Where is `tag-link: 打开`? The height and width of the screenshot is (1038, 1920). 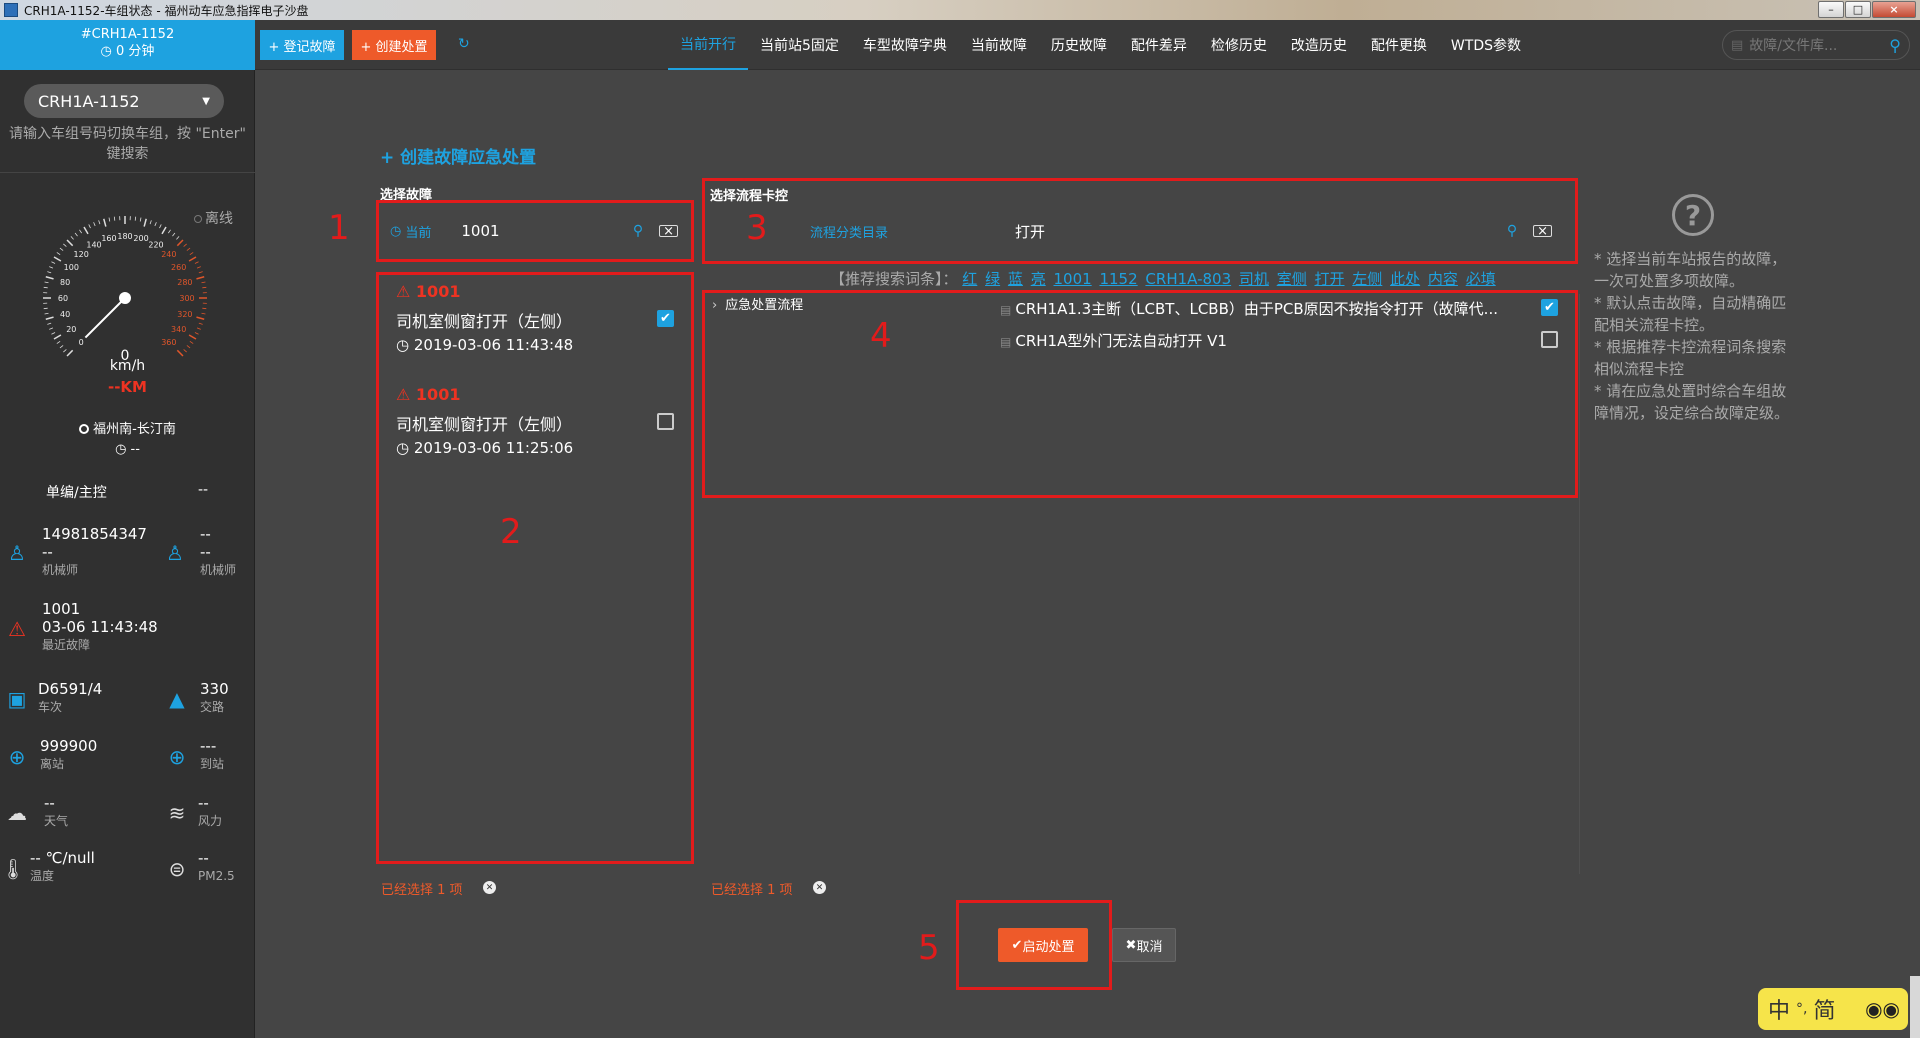 tag-link: 打开 is located at coordinates (1330, 279).